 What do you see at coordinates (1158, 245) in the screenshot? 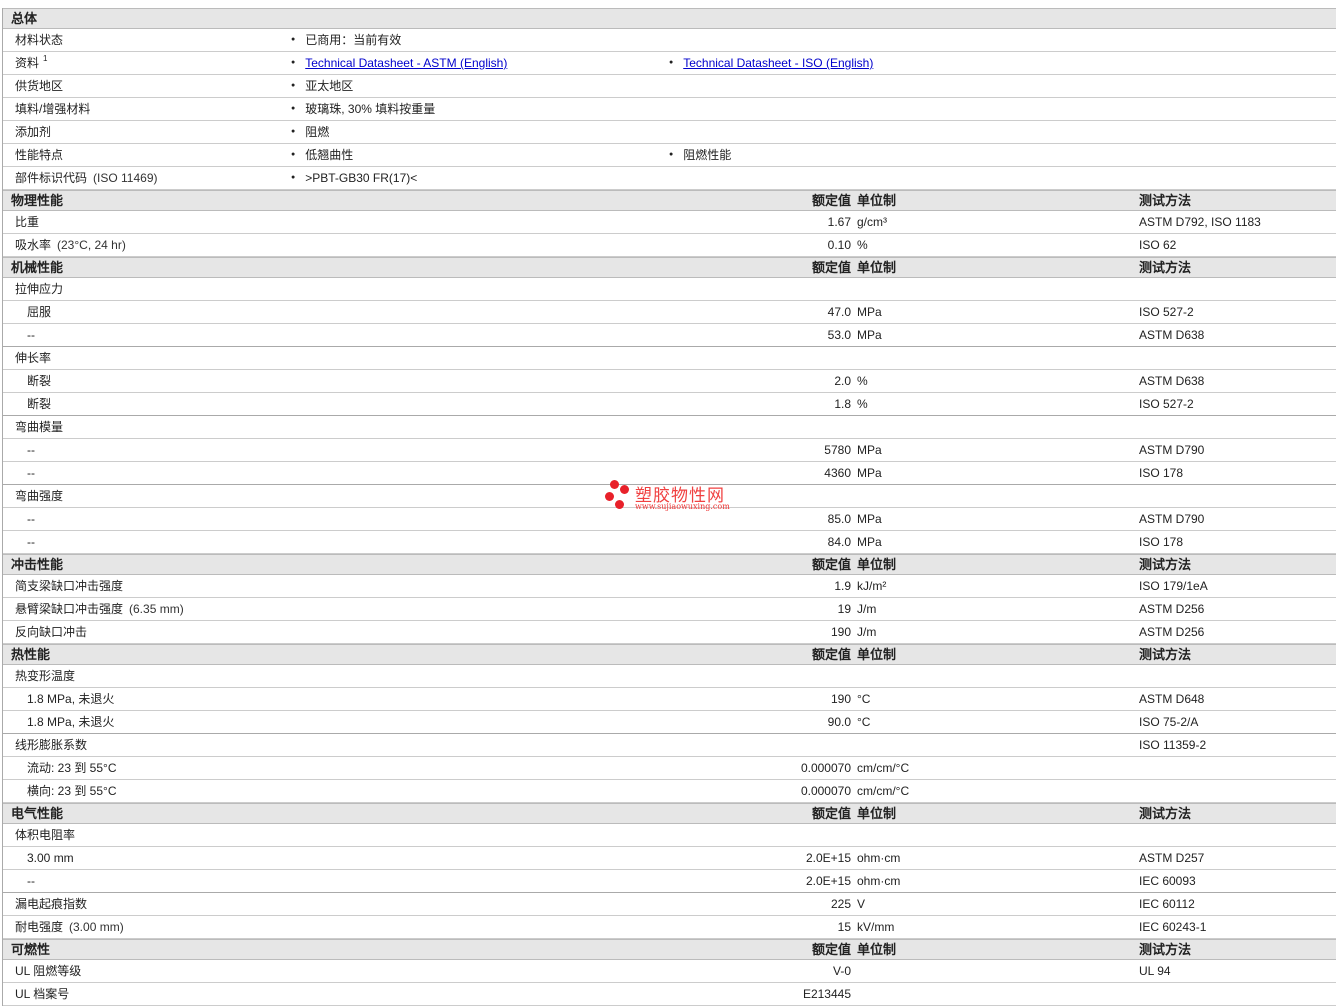
I see `test-method: ISO 62` at bounding box center [1158, 245].